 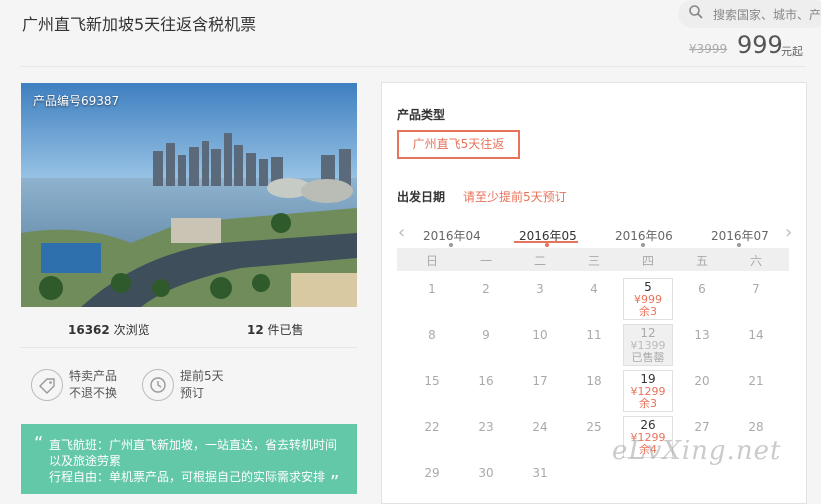 I want to click on calendar-day: 21, so click(x=756, y=381).